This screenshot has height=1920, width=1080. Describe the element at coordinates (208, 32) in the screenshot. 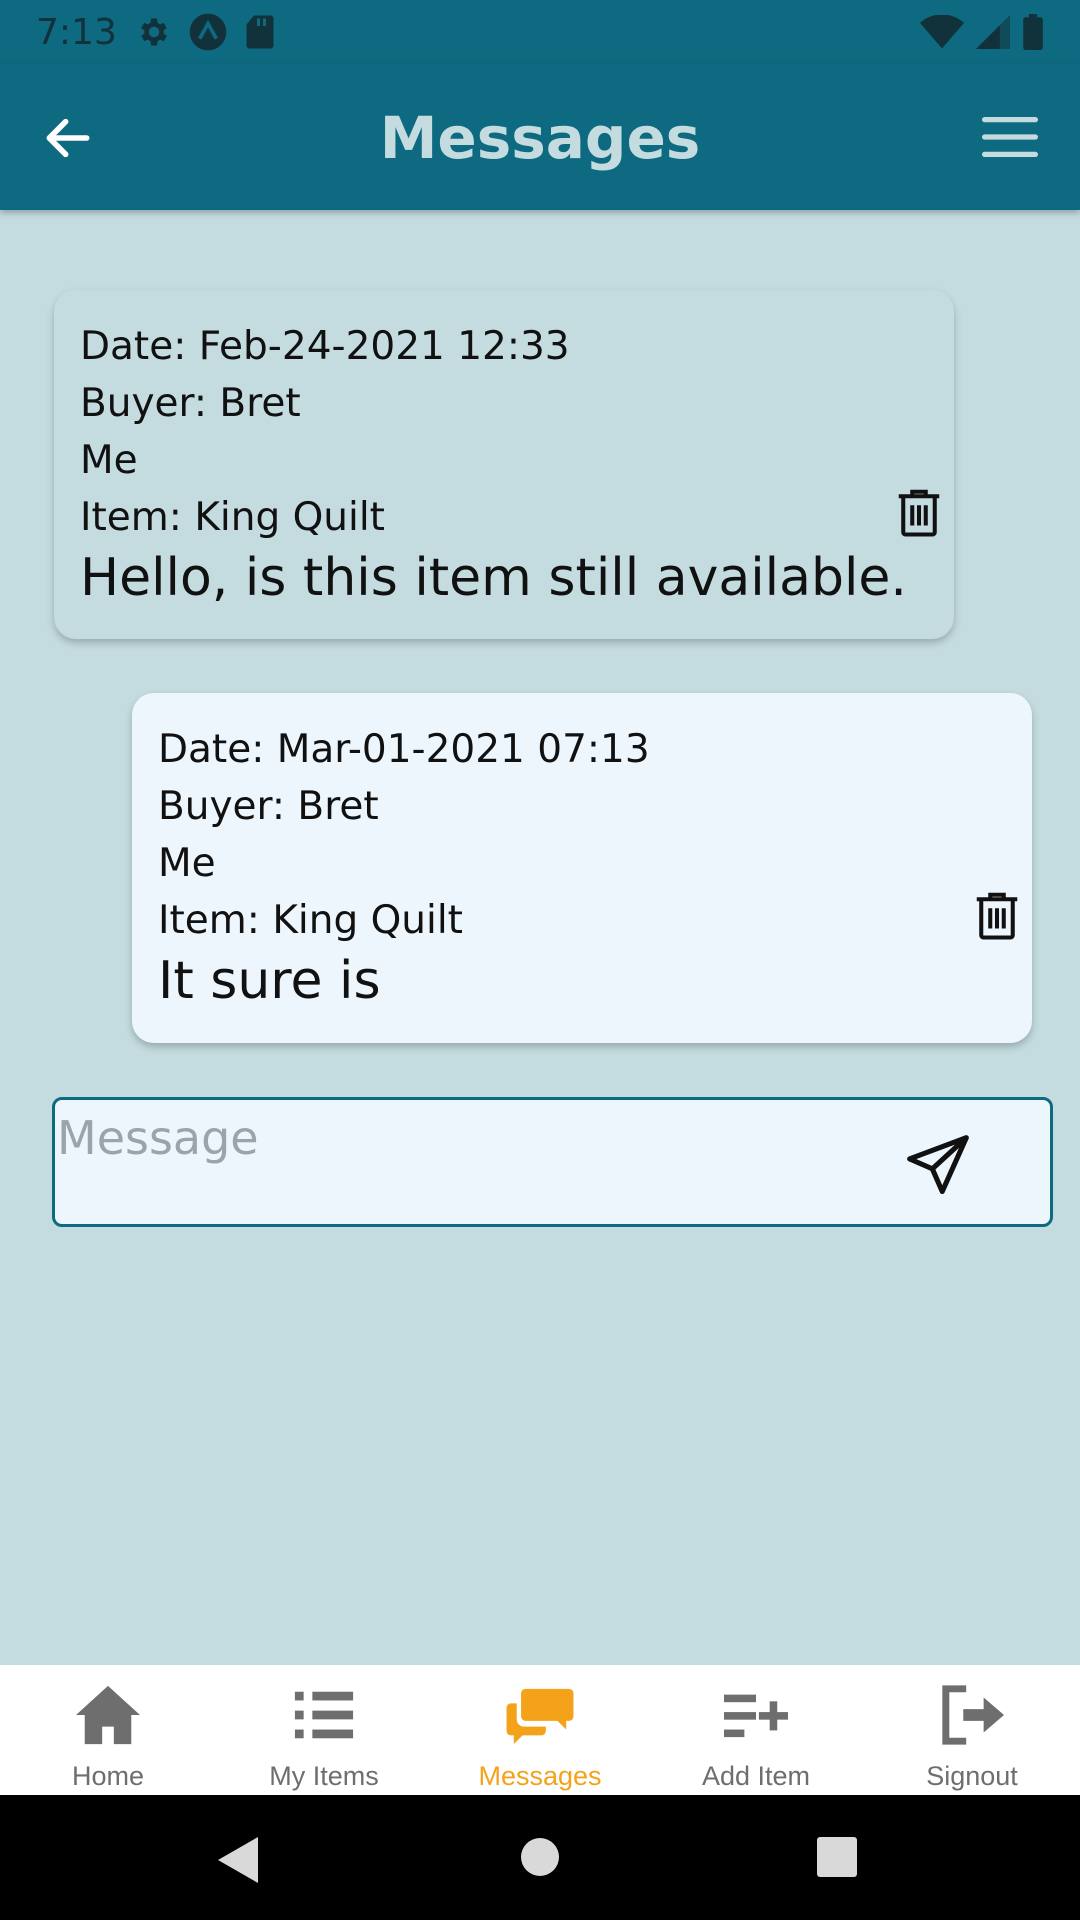

I see `app-badge-icon` at that location.